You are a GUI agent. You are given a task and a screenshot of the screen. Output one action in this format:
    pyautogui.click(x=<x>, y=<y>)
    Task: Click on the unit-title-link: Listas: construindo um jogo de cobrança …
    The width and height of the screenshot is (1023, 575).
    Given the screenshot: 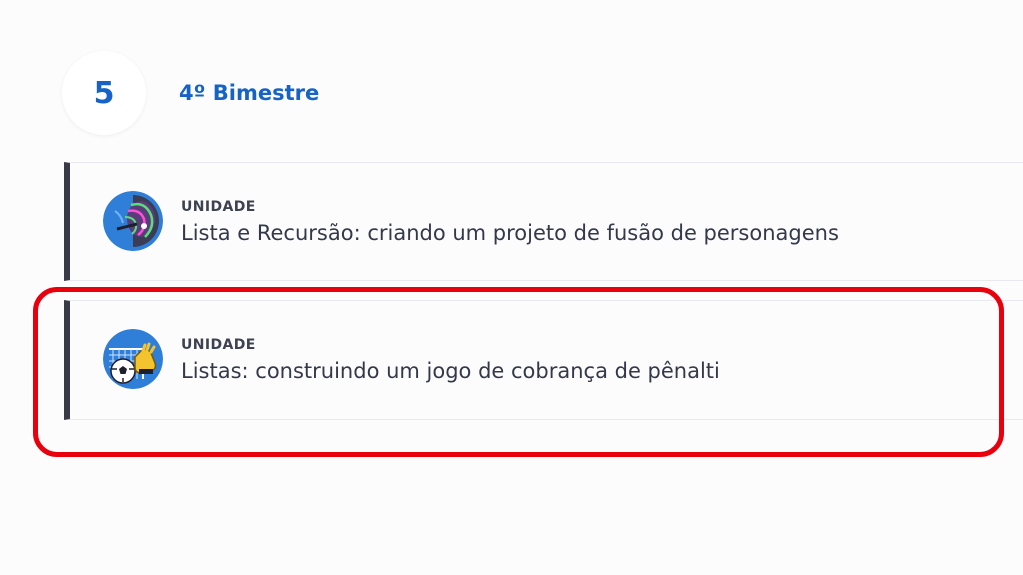 What is the action you would take?
    pyautogui.click(x=450, y=371)
    